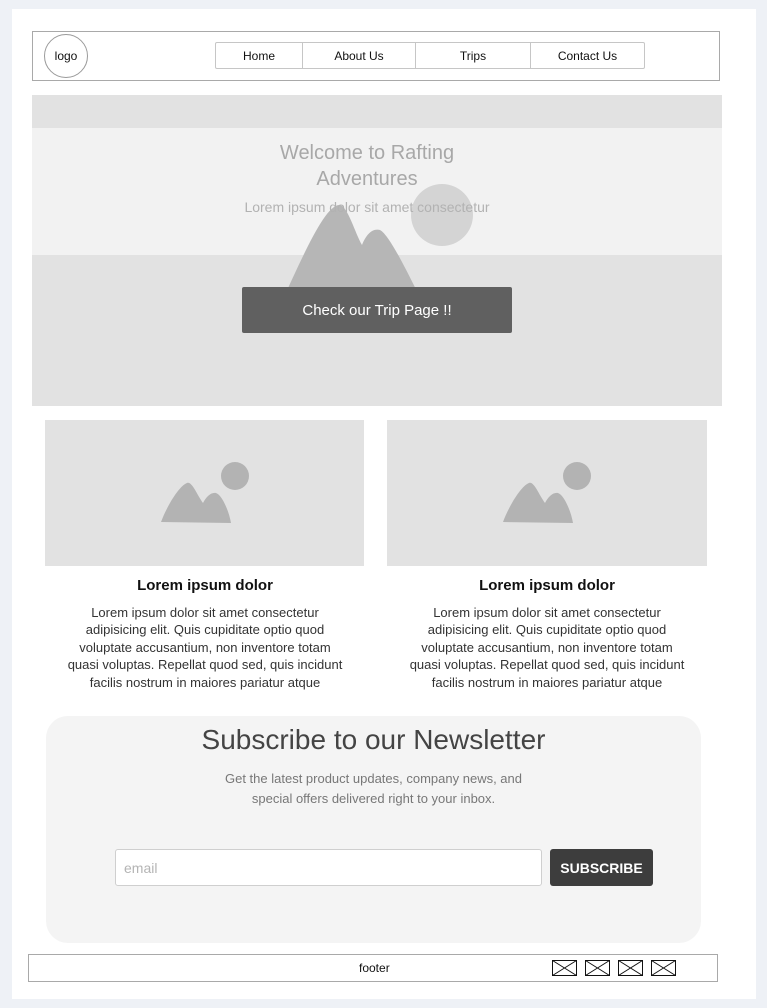 Image resolution: width=767 pixels, height=1008 pixels. I want to click on nav-about-us: About Us, so click(359, 55).